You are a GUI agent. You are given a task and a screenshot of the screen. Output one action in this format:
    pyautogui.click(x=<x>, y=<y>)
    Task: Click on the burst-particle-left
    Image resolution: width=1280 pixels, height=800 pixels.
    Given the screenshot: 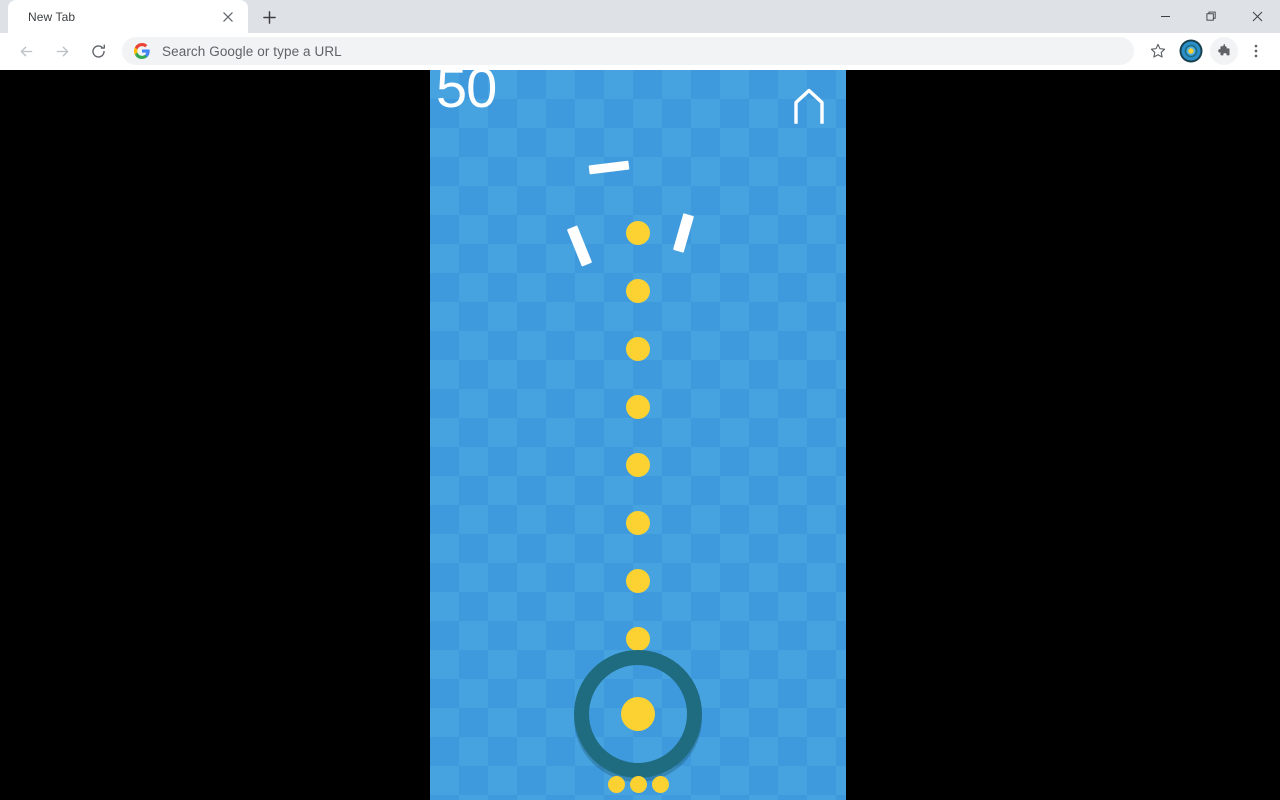 What is the action you would take?
    pyautogui.click(x=579, y=246)
    